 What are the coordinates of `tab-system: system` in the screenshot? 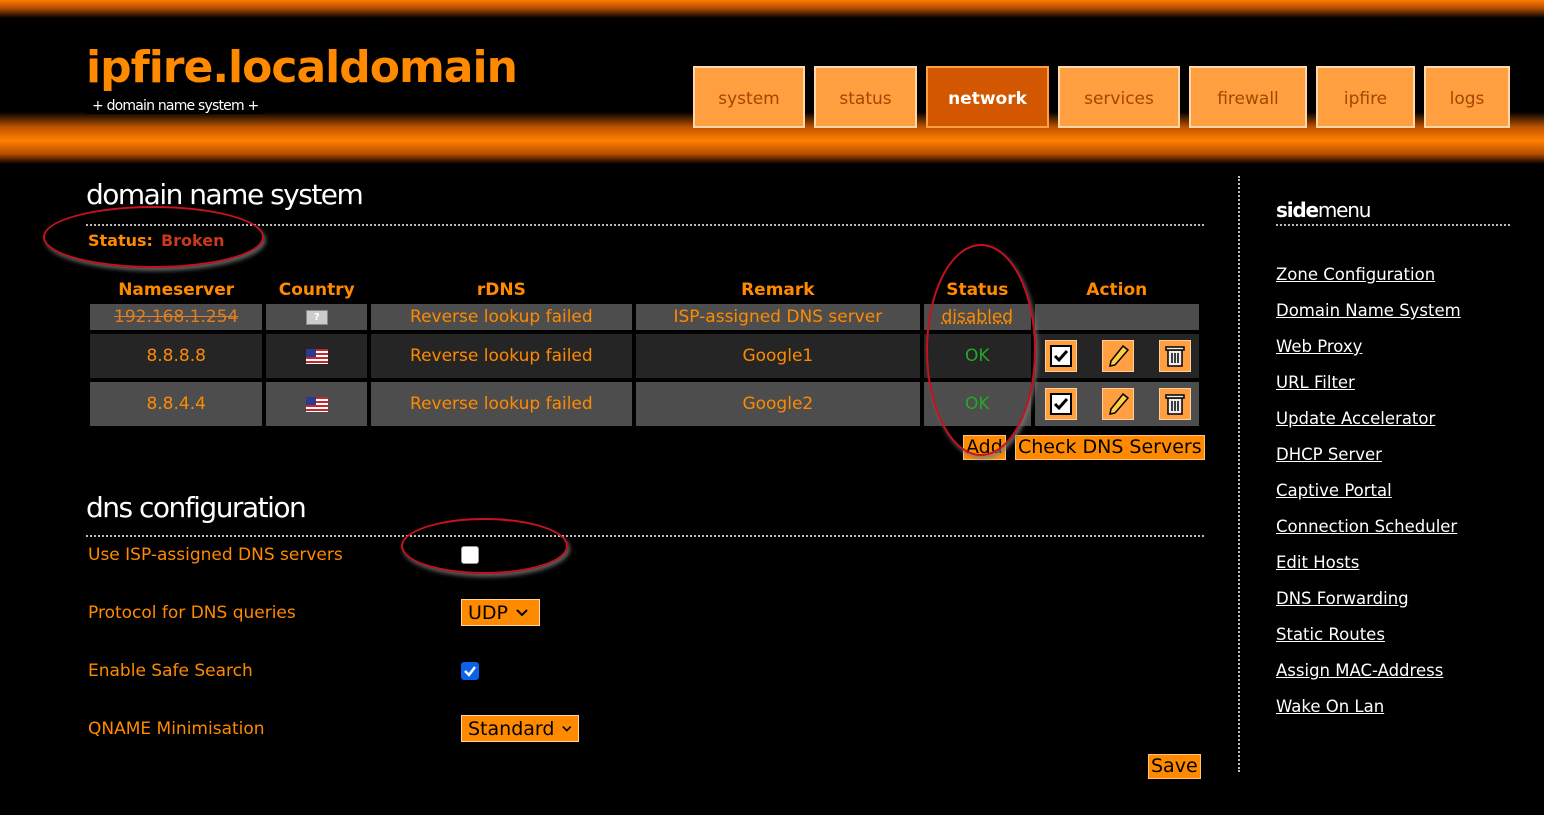 It's located at (749, 97).